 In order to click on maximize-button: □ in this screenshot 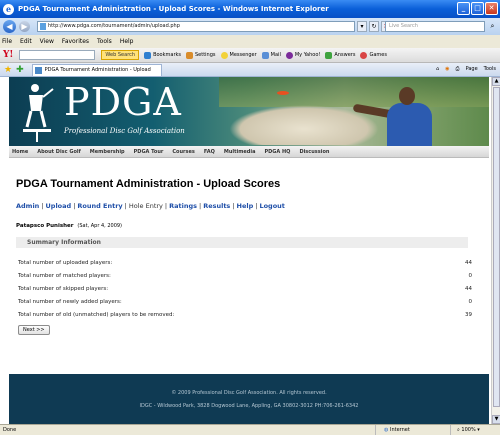, I will do `click(477, 8)`.